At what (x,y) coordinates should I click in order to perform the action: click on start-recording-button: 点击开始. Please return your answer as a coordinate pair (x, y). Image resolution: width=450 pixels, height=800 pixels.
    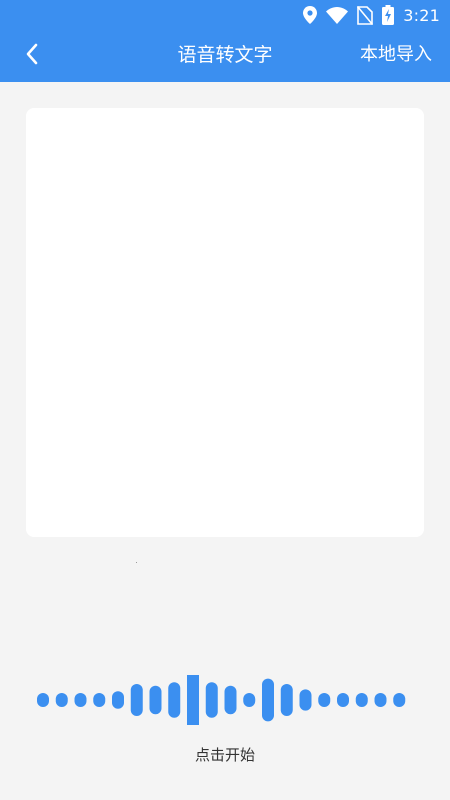
    Looking at the image, I should click on (225, 755).